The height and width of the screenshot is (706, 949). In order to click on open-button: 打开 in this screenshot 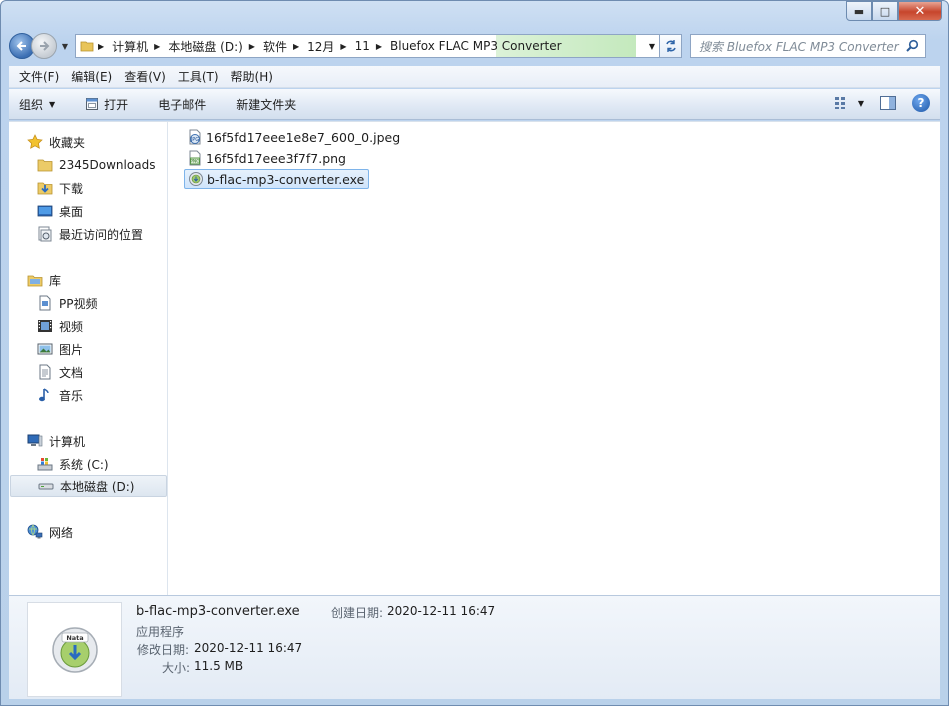, I will do `click(106, 104)`.